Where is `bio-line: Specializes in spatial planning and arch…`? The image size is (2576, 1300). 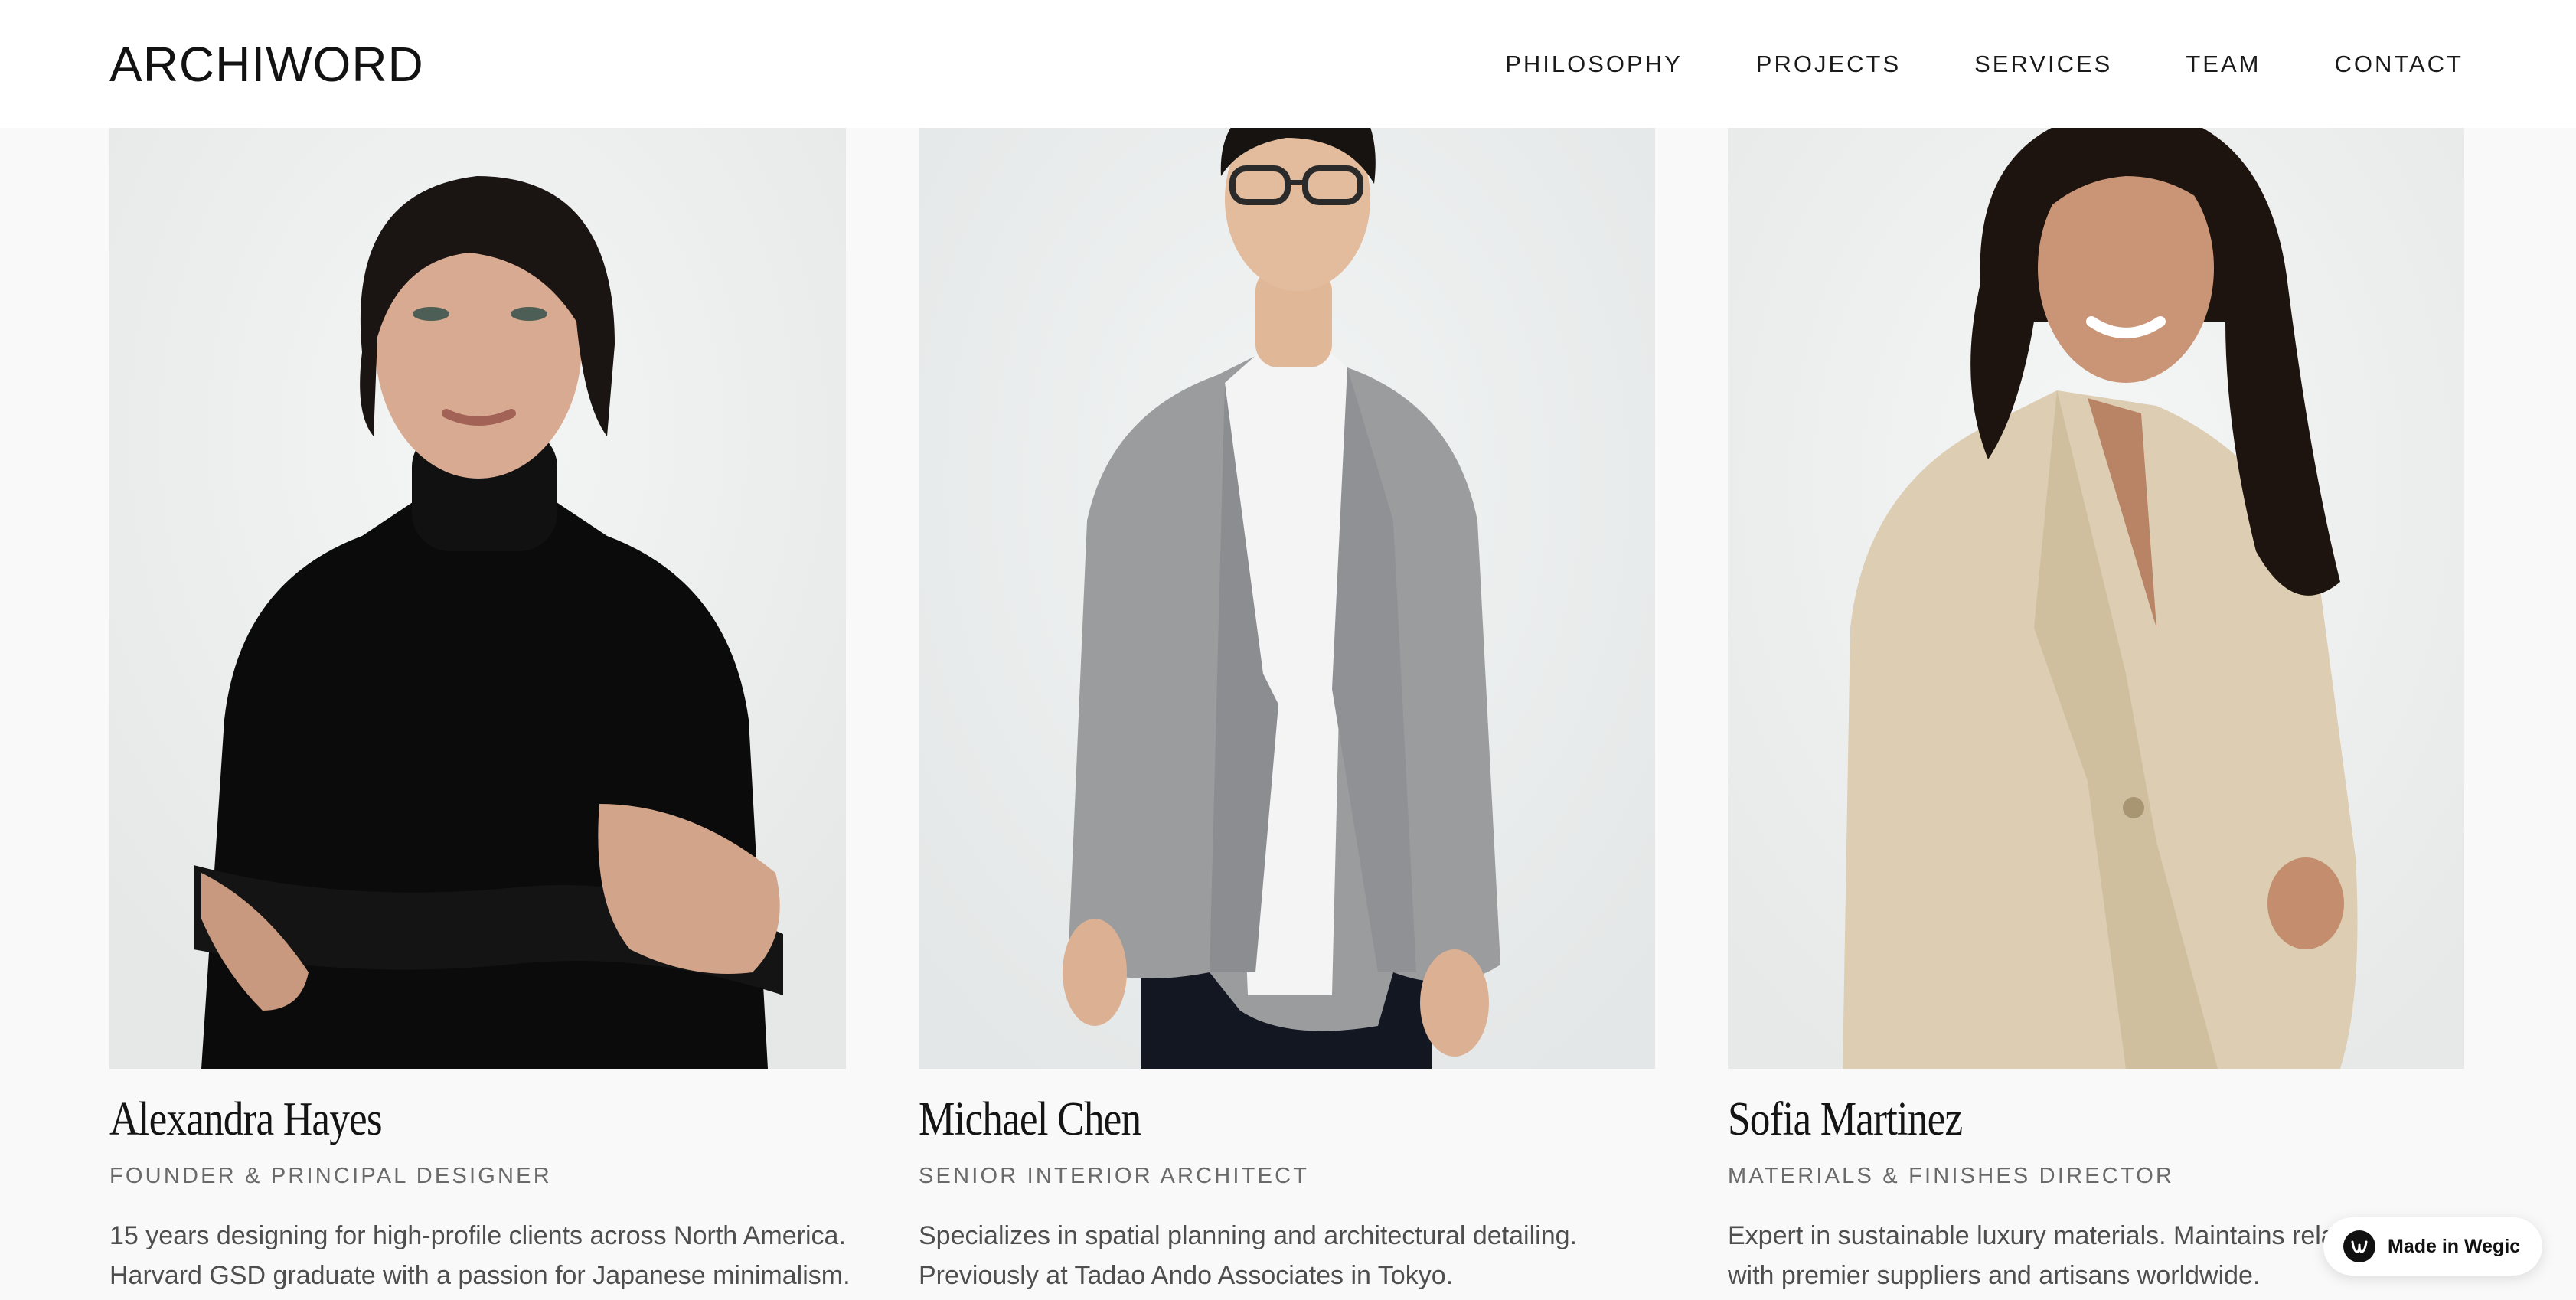
bio-line: Specializes in spatial planning and arch… is located at coordinates (1248, 1235).